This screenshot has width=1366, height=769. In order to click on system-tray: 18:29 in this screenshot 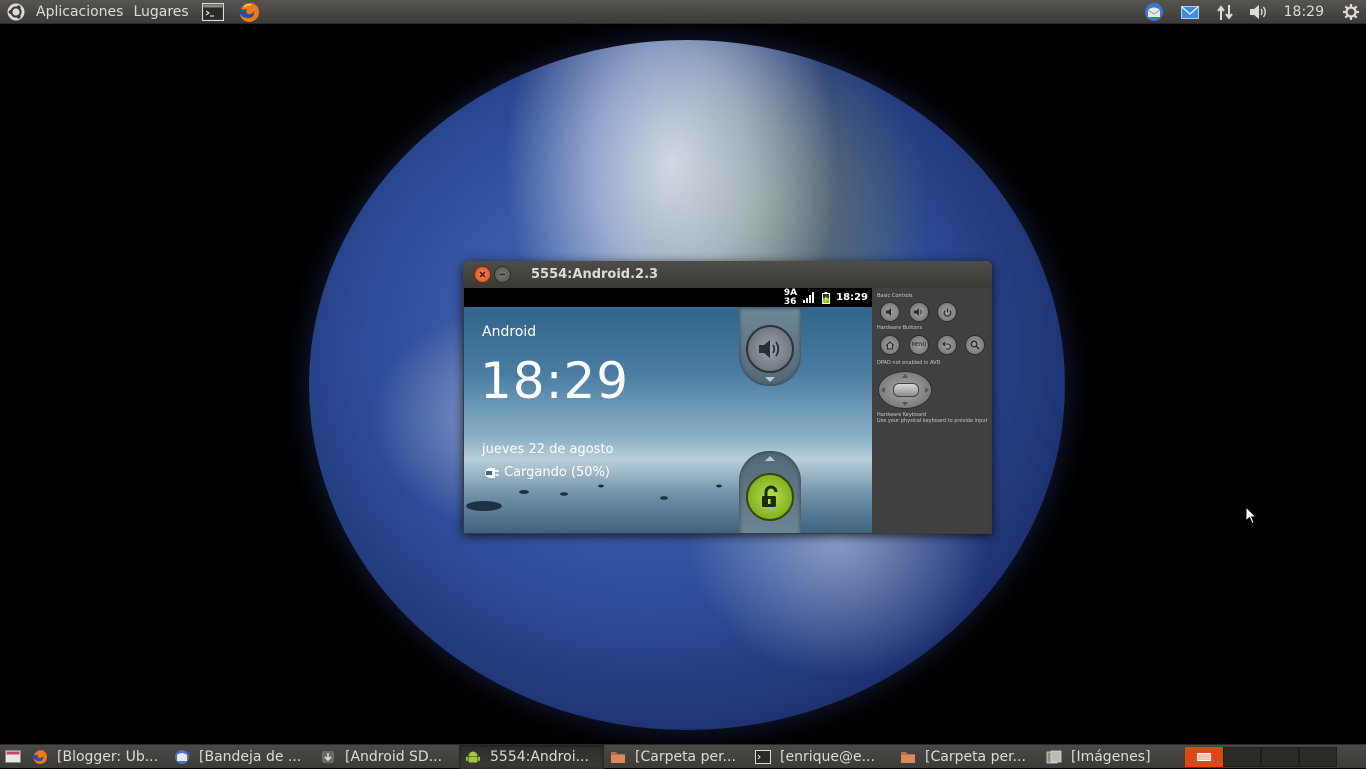, I will do `click(1251, 12)`.